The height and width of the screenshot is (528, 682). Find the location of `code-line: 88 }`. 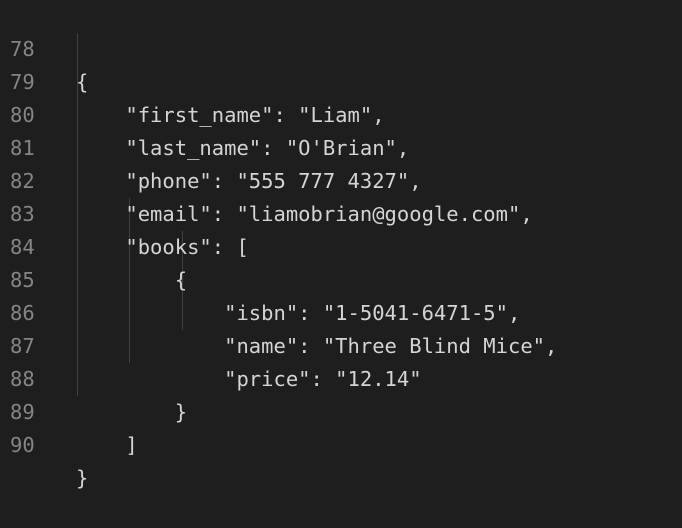

code-line: 88 } is located at coordinates (93, 377).